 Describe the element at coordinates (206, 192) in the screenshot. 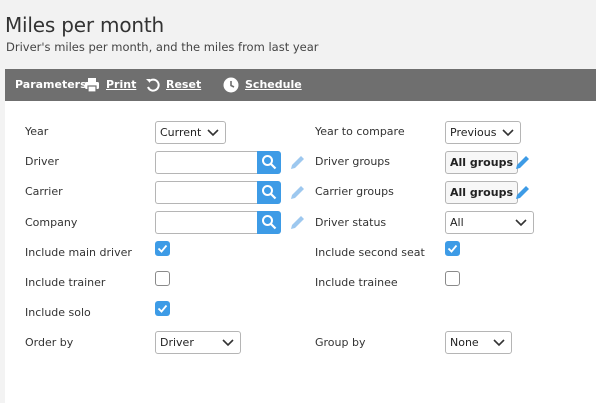

I see `carrier-input` at that location.